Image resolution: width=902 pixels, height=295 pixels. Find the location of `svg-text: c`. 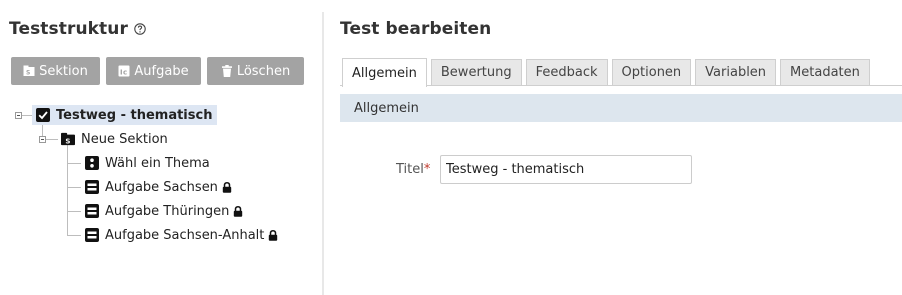

svg-text: c is located at coordinates (125, 73).